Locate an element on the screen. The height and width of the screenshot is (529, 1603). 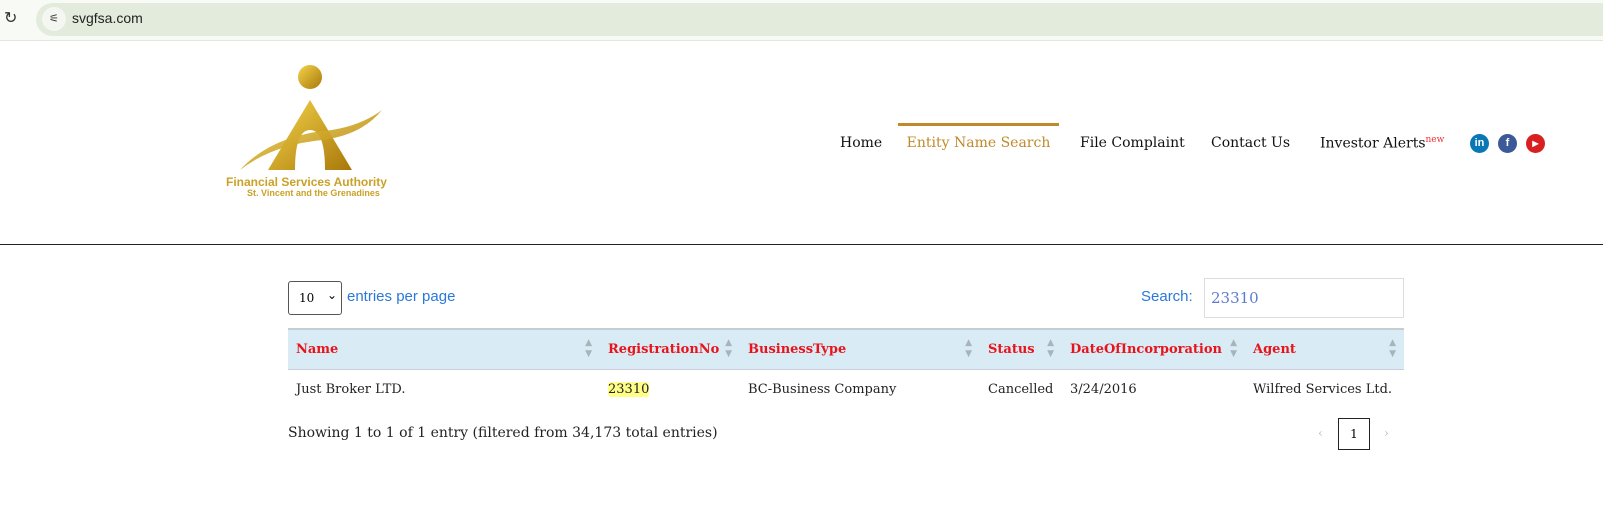
nav-home: Home is located at coordinates (861, 143).